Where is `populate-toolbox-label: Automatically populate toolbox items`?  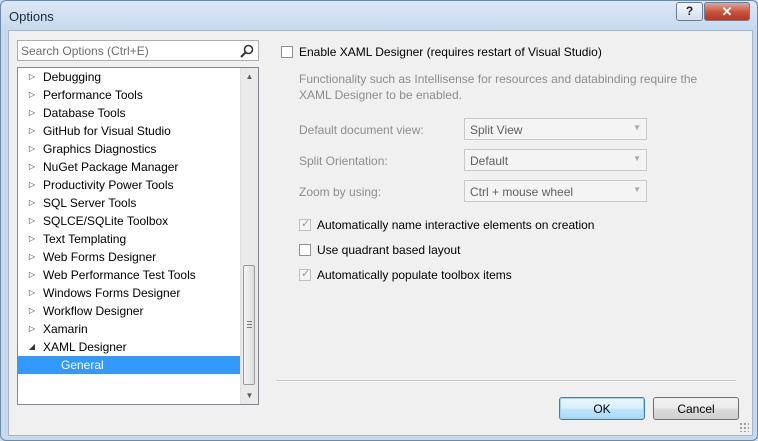 populate-toolbox-label: Automatically populate toolbox items is located at coordinates (414, 275).